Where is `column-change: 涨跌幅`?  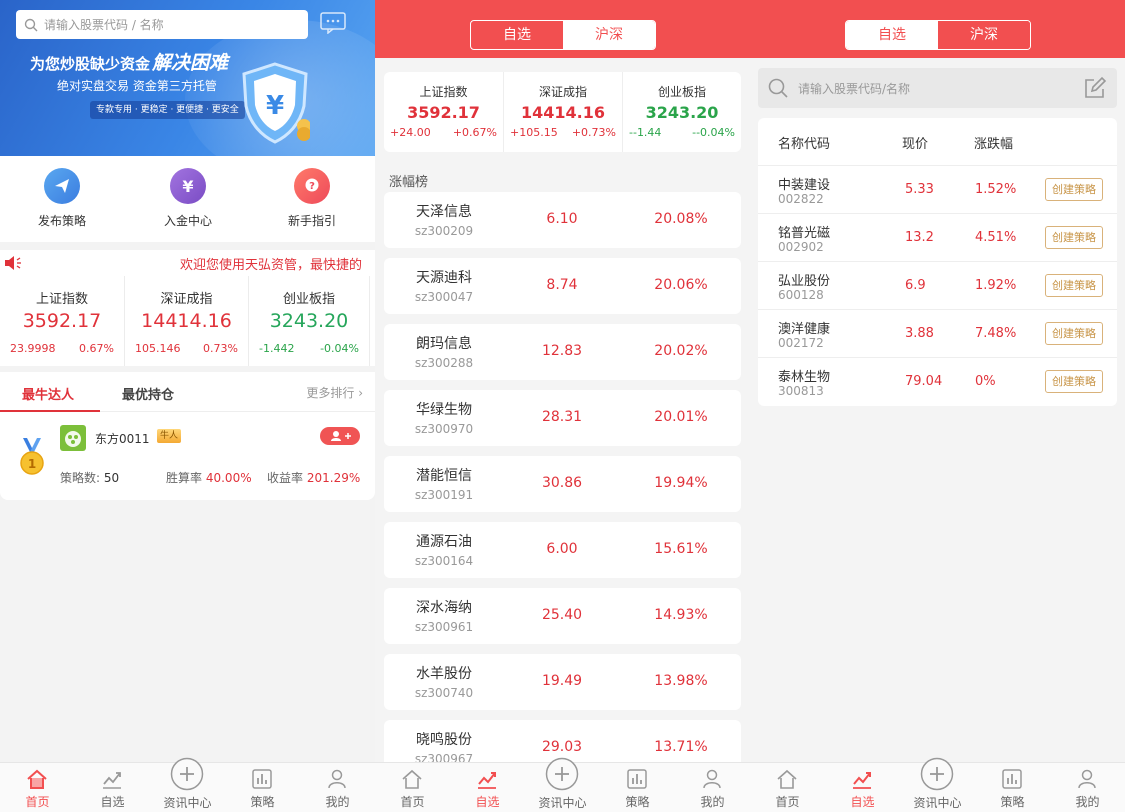 column-change: 涨跌幅 is located at coordinates (994, 144).